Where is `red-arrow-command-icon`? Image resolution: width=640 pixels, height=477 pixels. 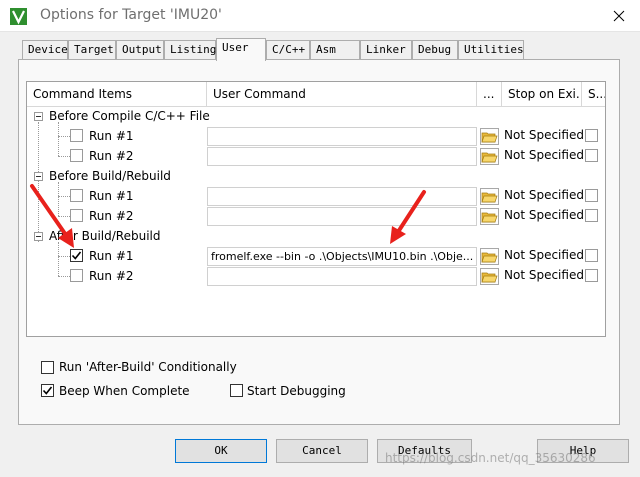
red-arrow-command-icon is located at coordinates (408, 217).